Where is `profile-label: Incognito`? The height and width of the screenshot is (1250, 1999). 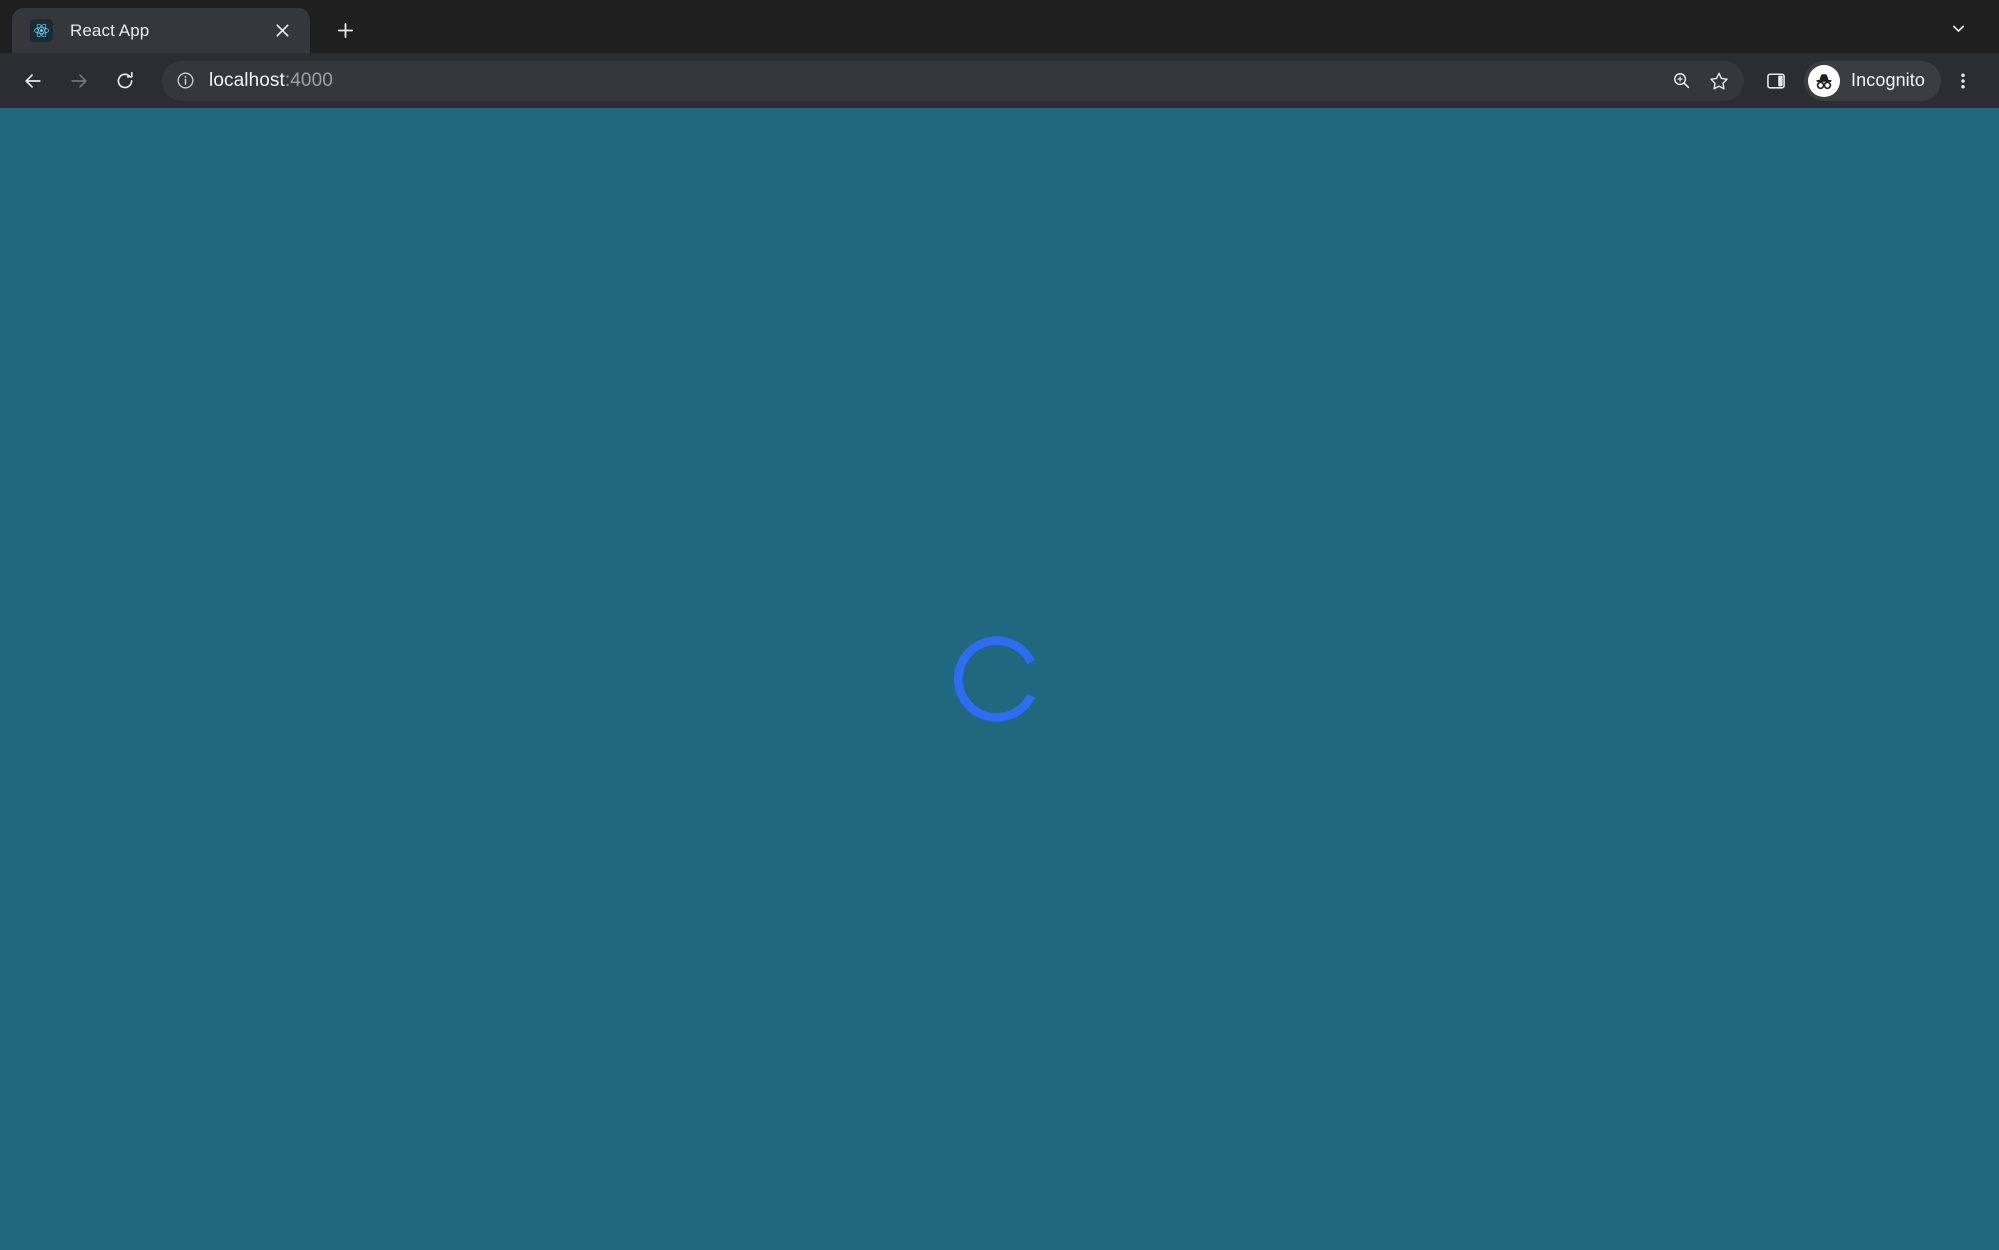 profile-label: Incognito is located at coordinates (1888, 80).